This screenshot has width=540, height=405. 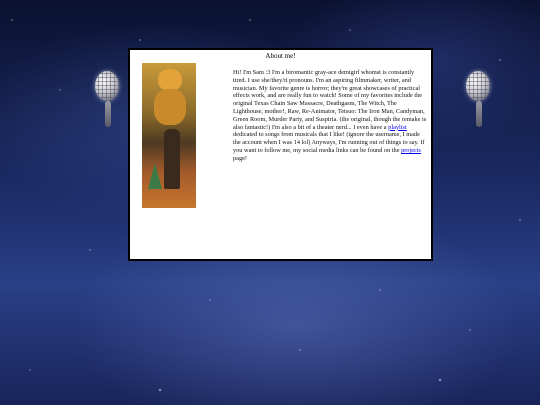 I want to click on window-title: About me!, so click(x=280, y=56).